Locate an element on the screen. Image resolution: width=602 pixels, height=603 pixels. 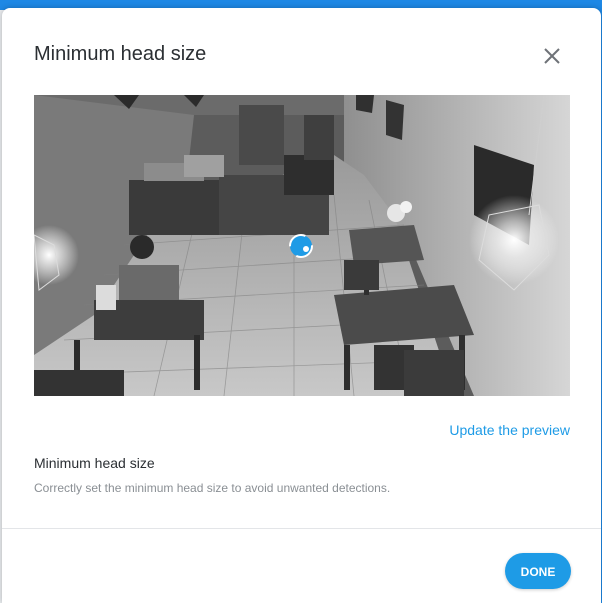
close-button is located at coordinates (552, 56).